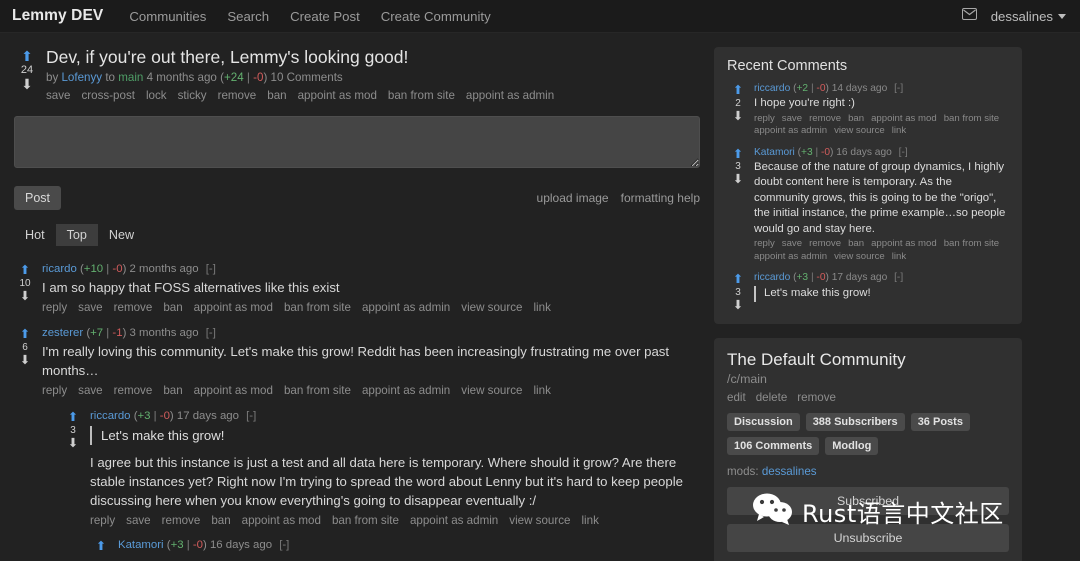 This screenshot has width=1080, height=561. I want to click on post-action-remove: remove, so click(237, 96).